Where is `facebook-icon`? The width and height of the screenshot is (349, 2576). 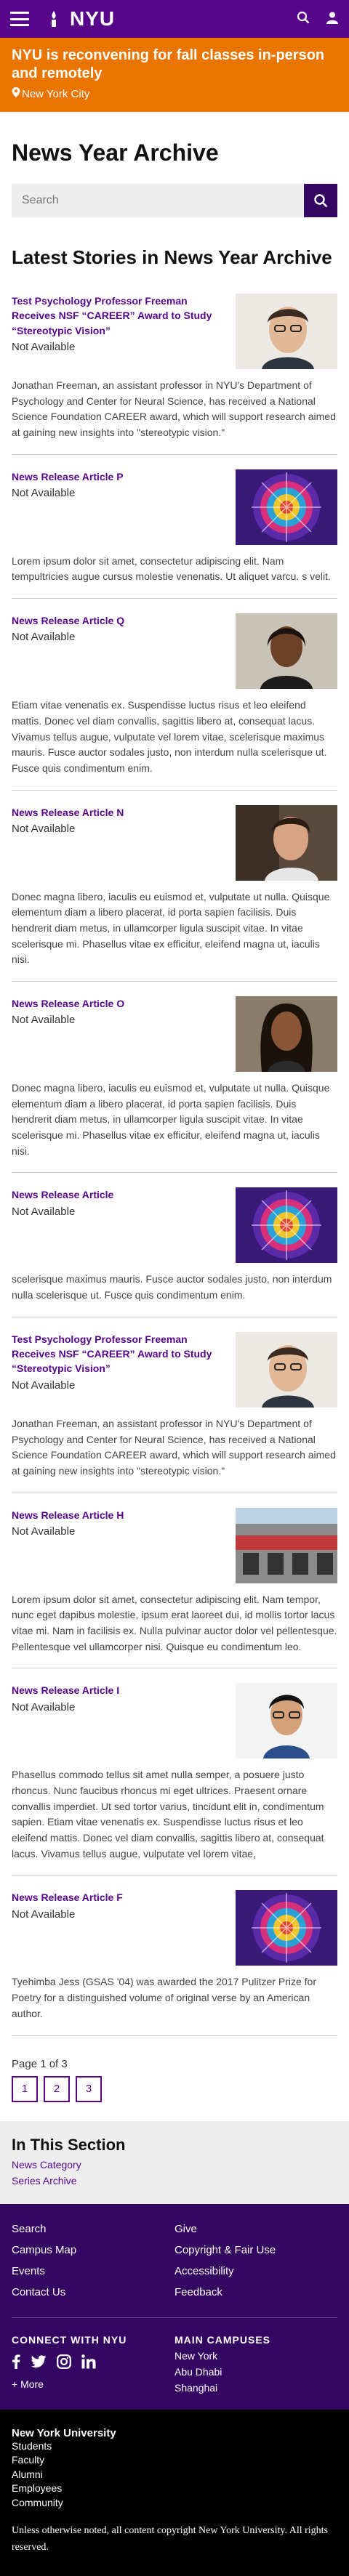
facebook-icon is located at coordinates (16, 2364).